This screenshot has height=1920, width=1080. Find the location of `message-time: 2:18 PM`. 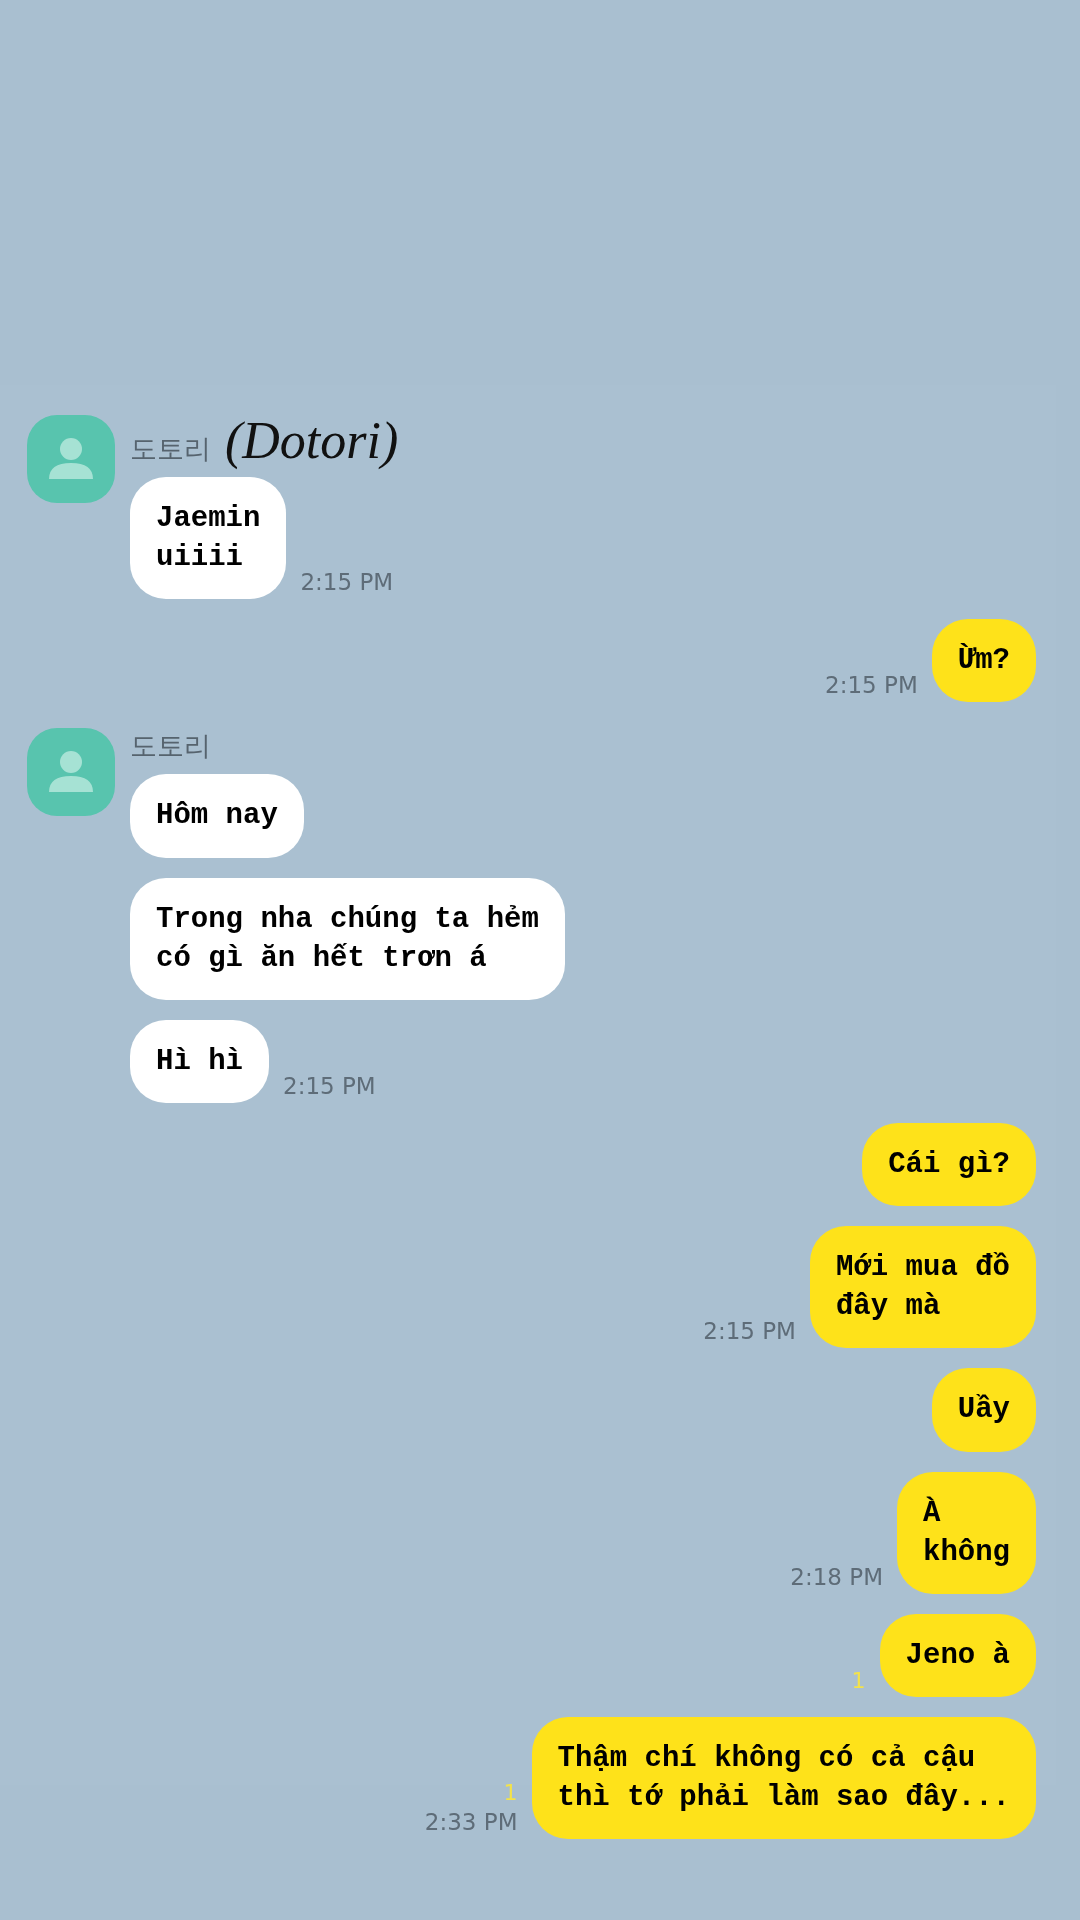

message-time: 2:18 PM is located at coordinates (836, 1576).